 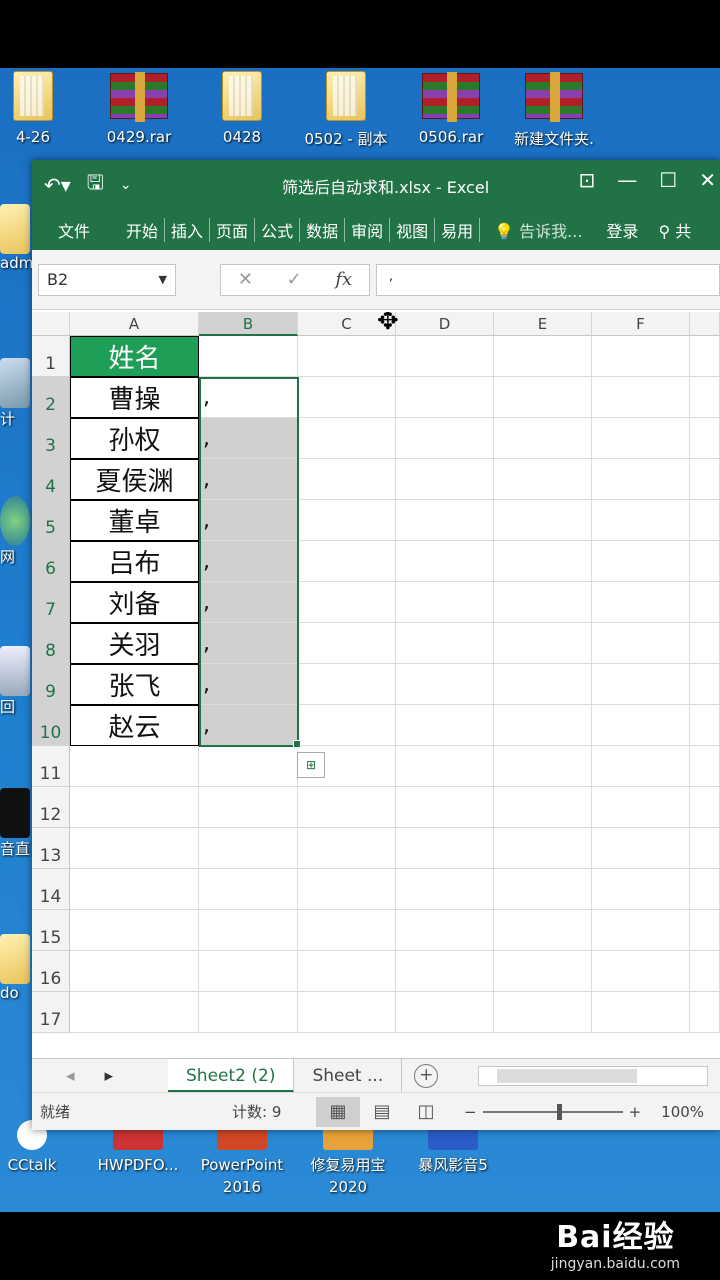 I want to click on scroll-right-icon: ▸, so click(x=109, y=1076).